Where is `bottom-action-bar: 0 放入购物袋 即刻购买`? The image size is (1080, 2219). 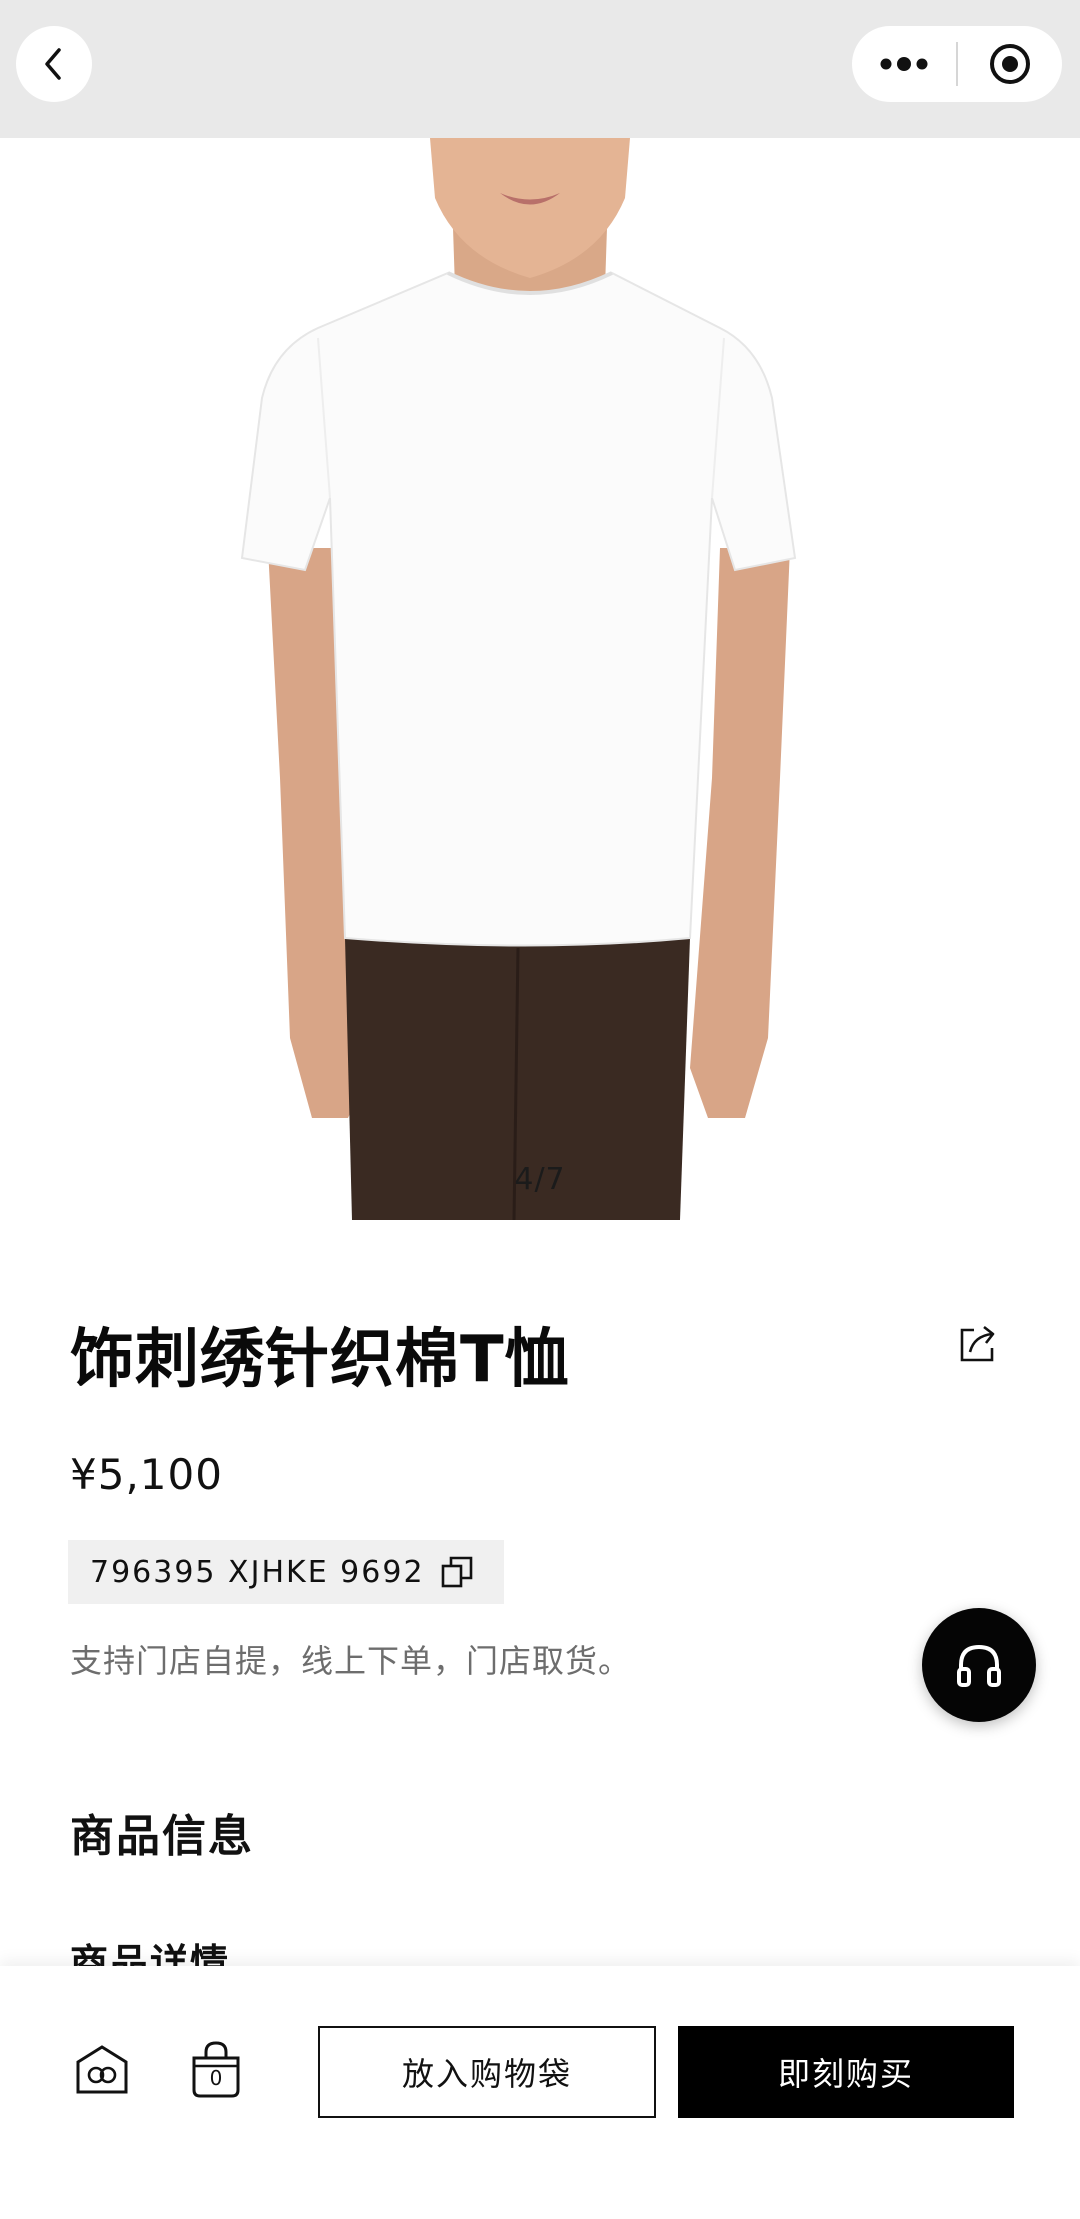 bottom-action-bar: 0 放入购物袋 即刻购买 is located at coordinates (540, 2092).